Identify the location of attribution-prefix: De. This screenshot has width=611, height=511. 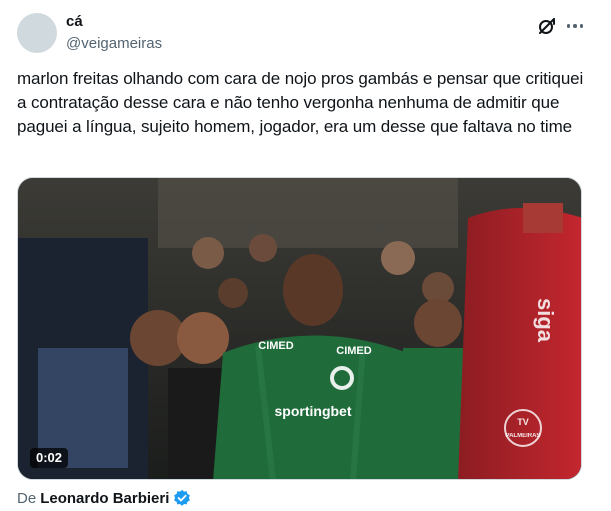
(27, 498).